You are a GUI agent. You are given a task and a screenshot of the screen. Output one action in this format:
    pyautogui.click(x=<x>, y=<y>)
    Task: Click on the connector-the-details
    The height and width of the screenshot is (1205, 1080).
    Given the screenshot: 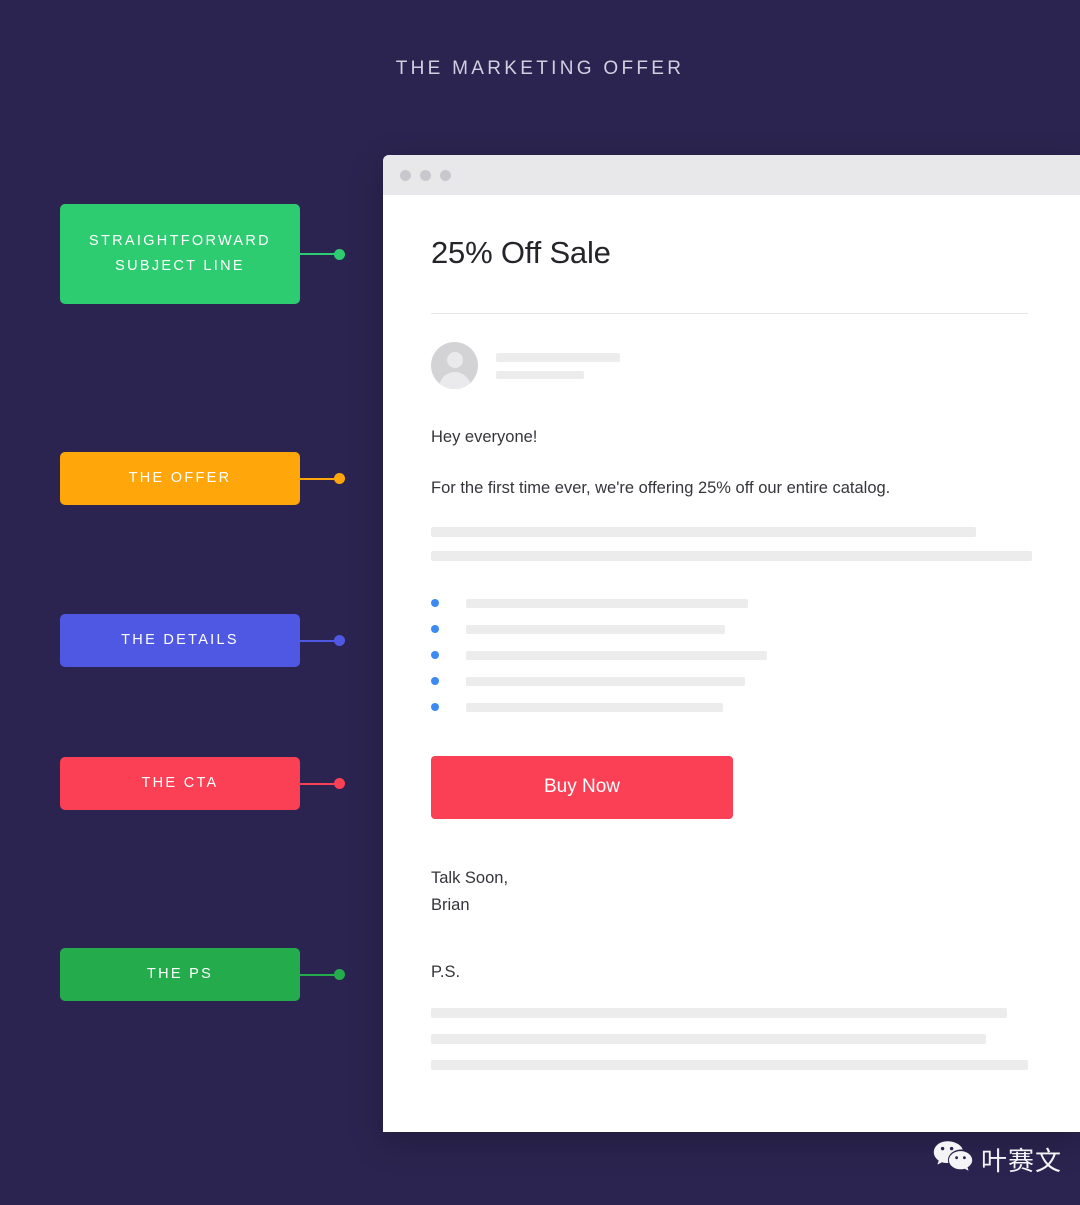 What is the action you would take?
    pyautogui.click(x=322, y=640)
    